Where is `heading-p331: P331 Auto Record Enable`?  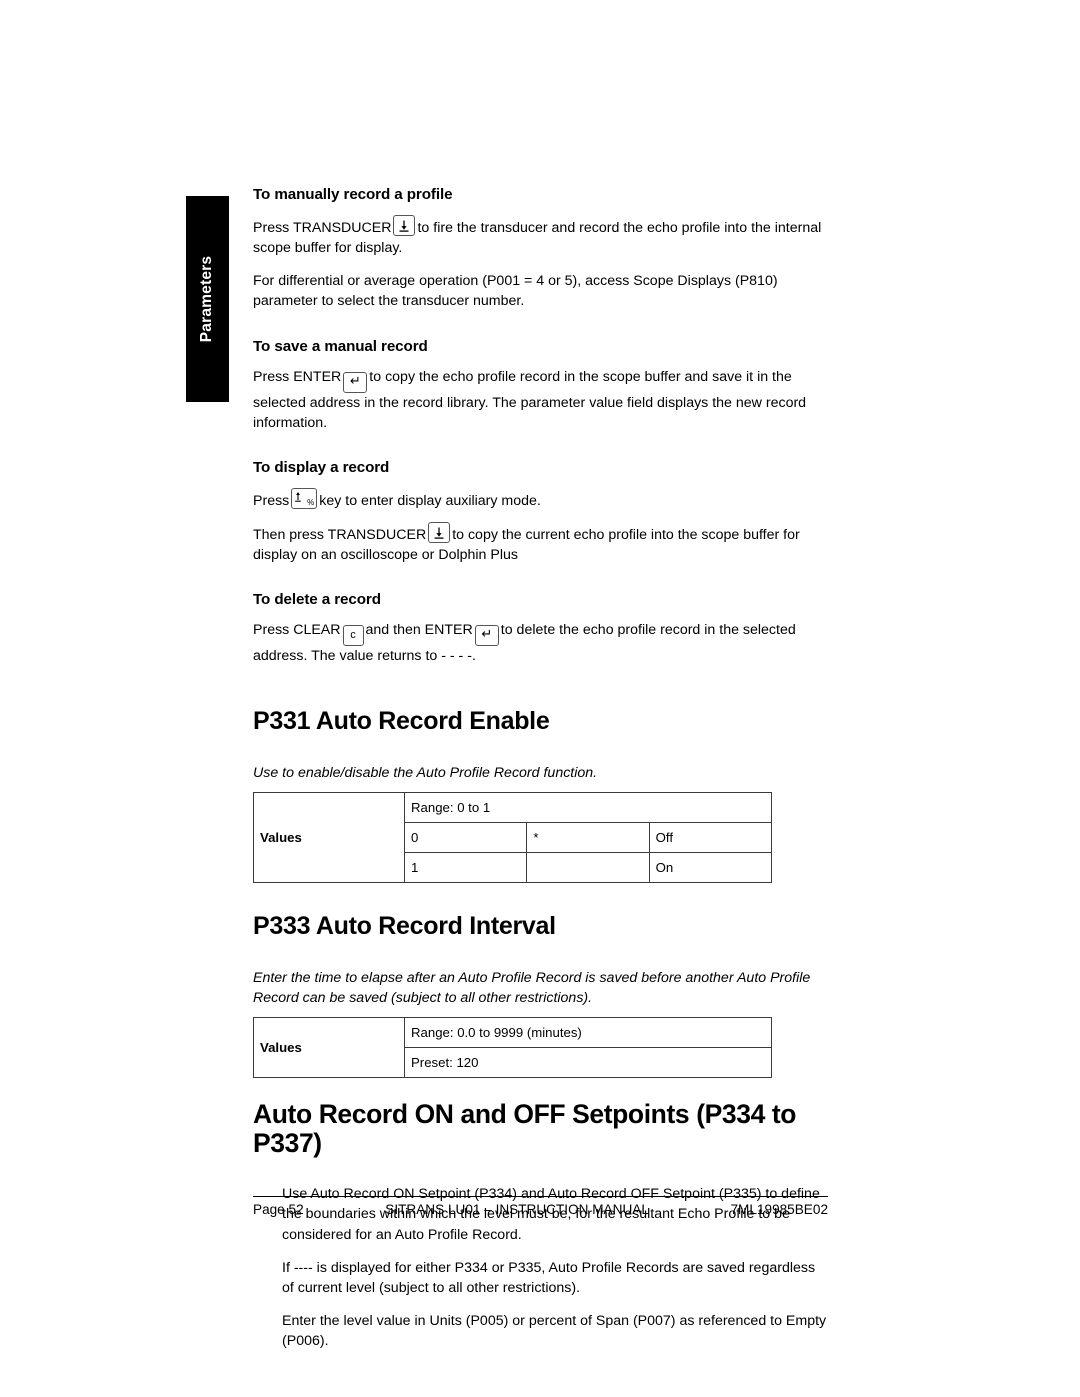
heading-p331: P331 Auto Record Enable is located at coordinates (401, 720).